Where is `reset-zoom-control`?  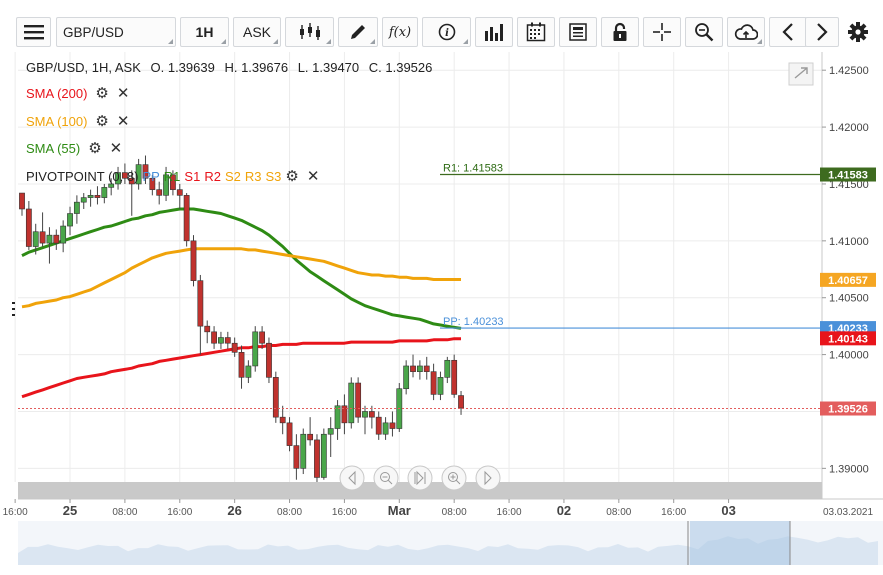 reset-zoom-control is located at coordinates (420, 478).